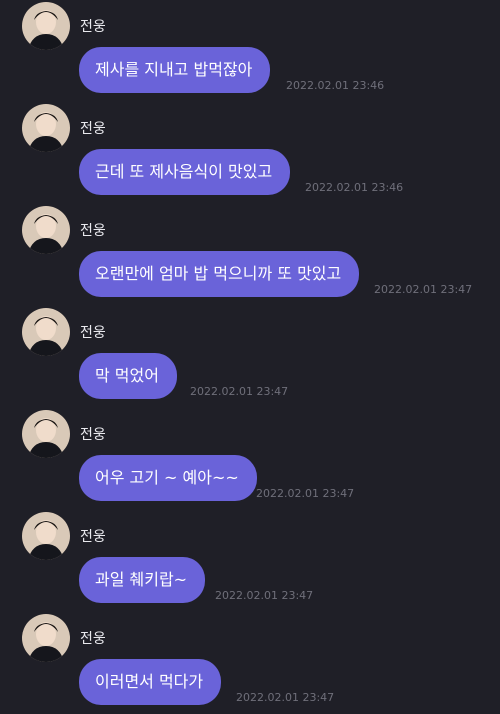 This screenshot has height=714, width=500. What do you see at coordinates (250, 663) in the screenshot?
I see `message-row: 전웅 이러면서 먹다가 2022.02.01 23:47` at bounding box center [250, 663].